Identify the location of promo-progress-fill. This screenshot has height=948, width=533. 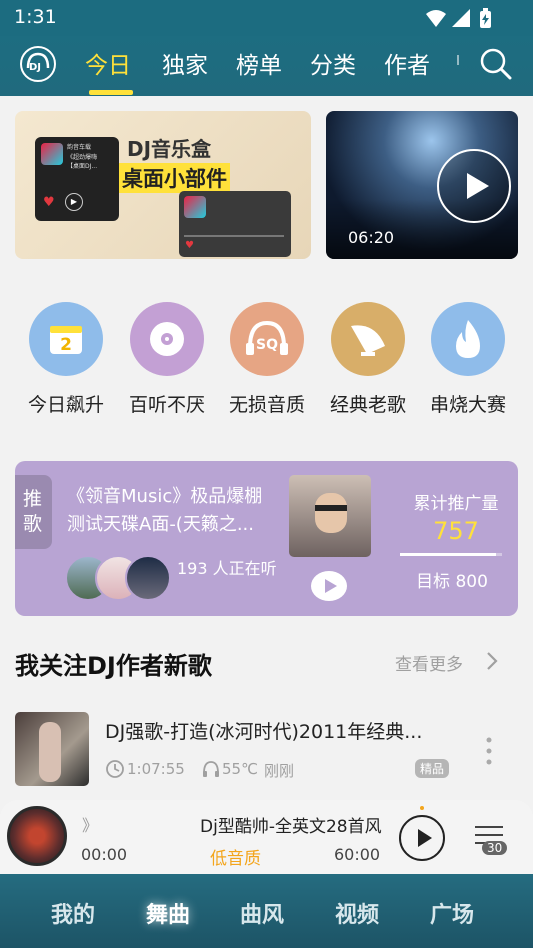
(448, 554).